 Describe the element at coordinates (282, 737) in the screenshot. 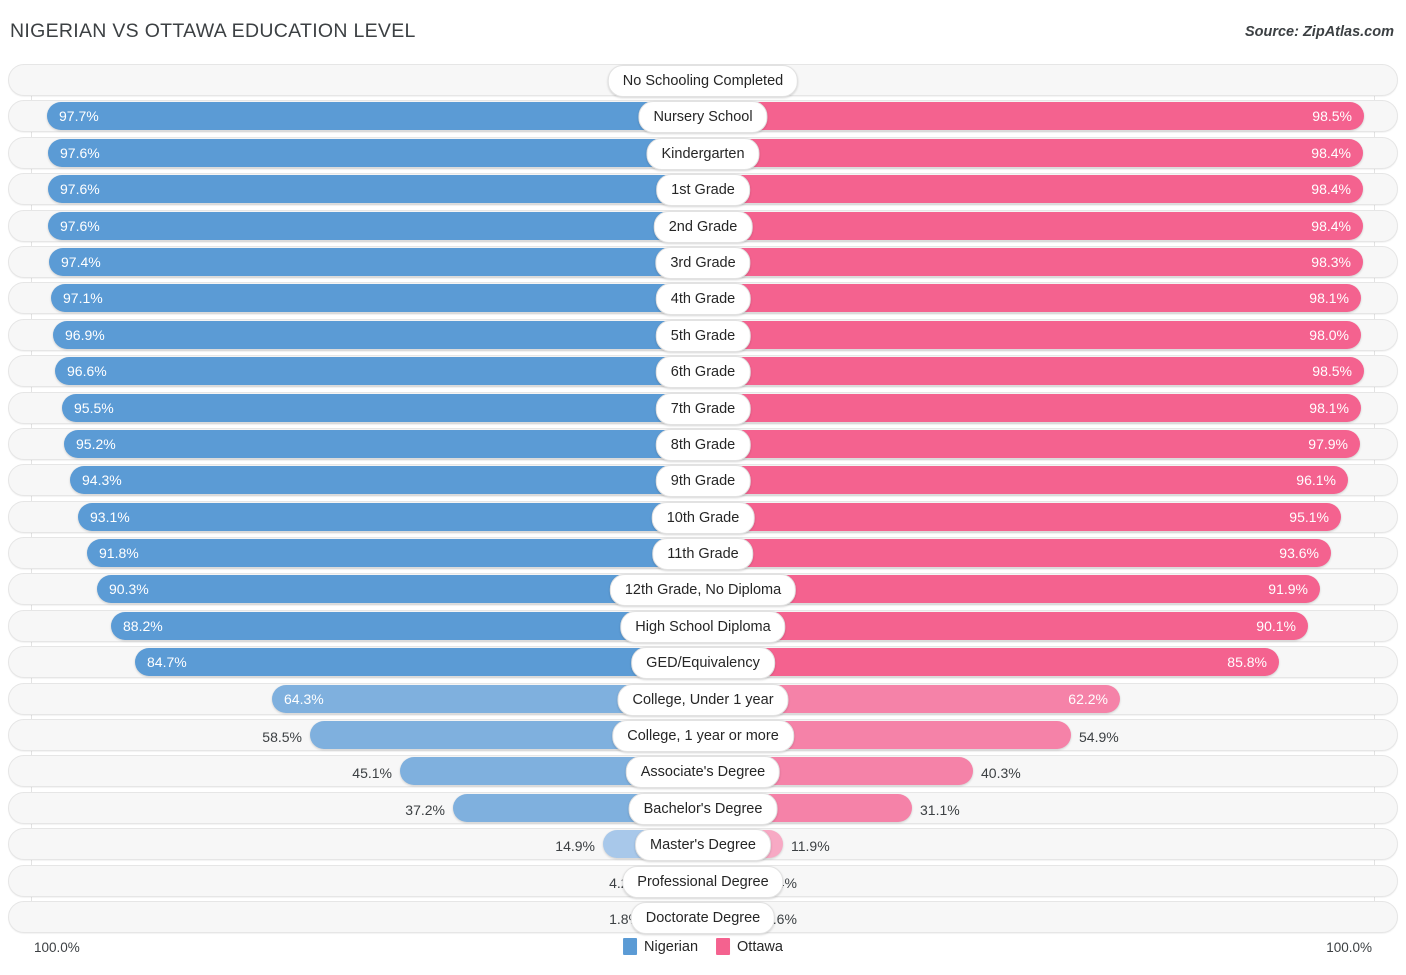

I see `nigerian-value: 58.5%` at that location.